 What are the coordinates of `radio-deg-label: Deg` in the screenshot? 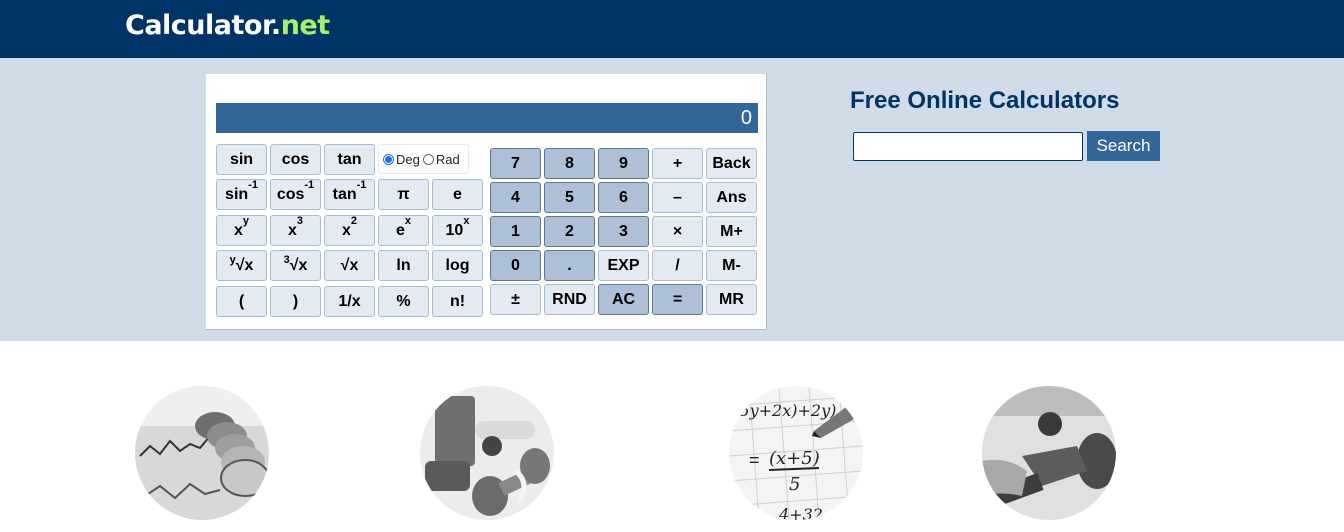 It's located at (408, 159).